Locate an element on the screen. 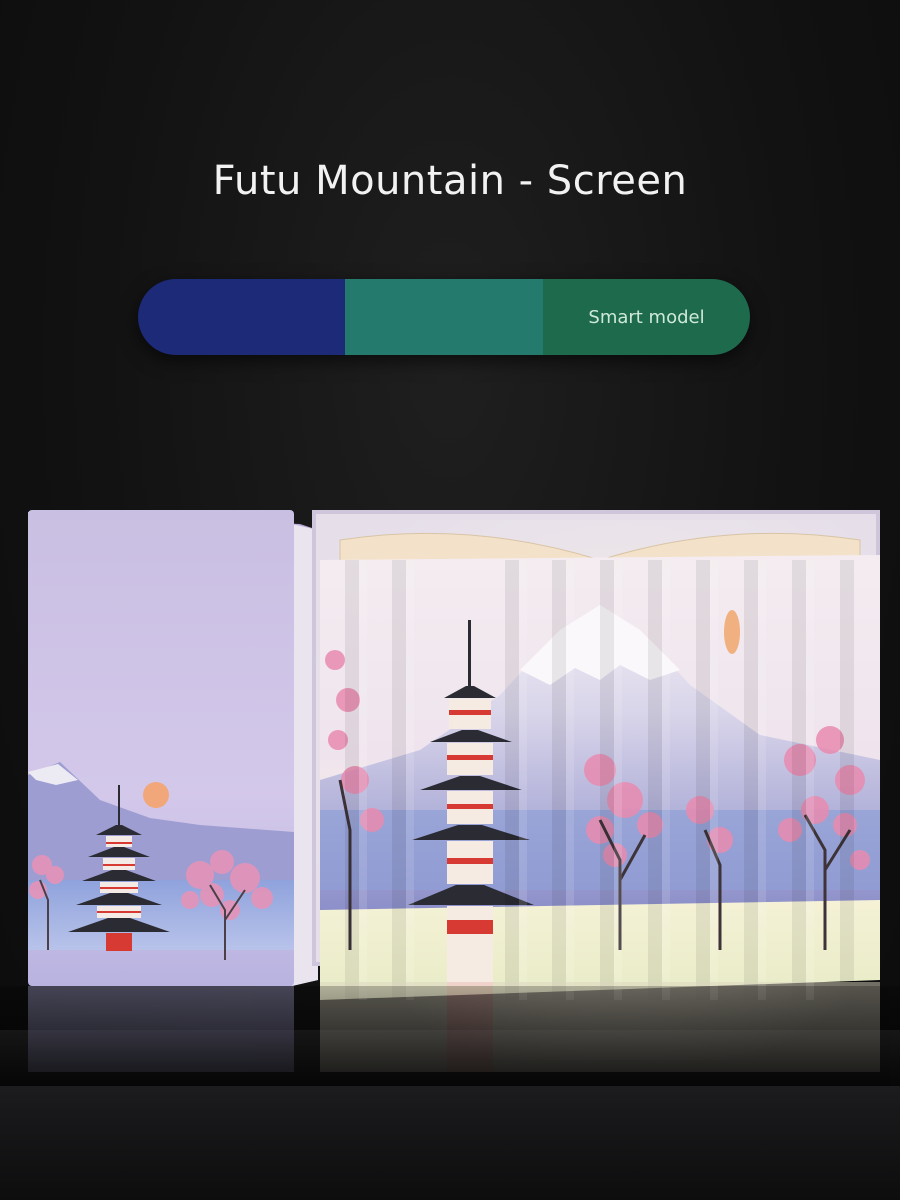 This screenshot has height=1200, width=900. mode-segment-blue is located at coordinates (241, 317).